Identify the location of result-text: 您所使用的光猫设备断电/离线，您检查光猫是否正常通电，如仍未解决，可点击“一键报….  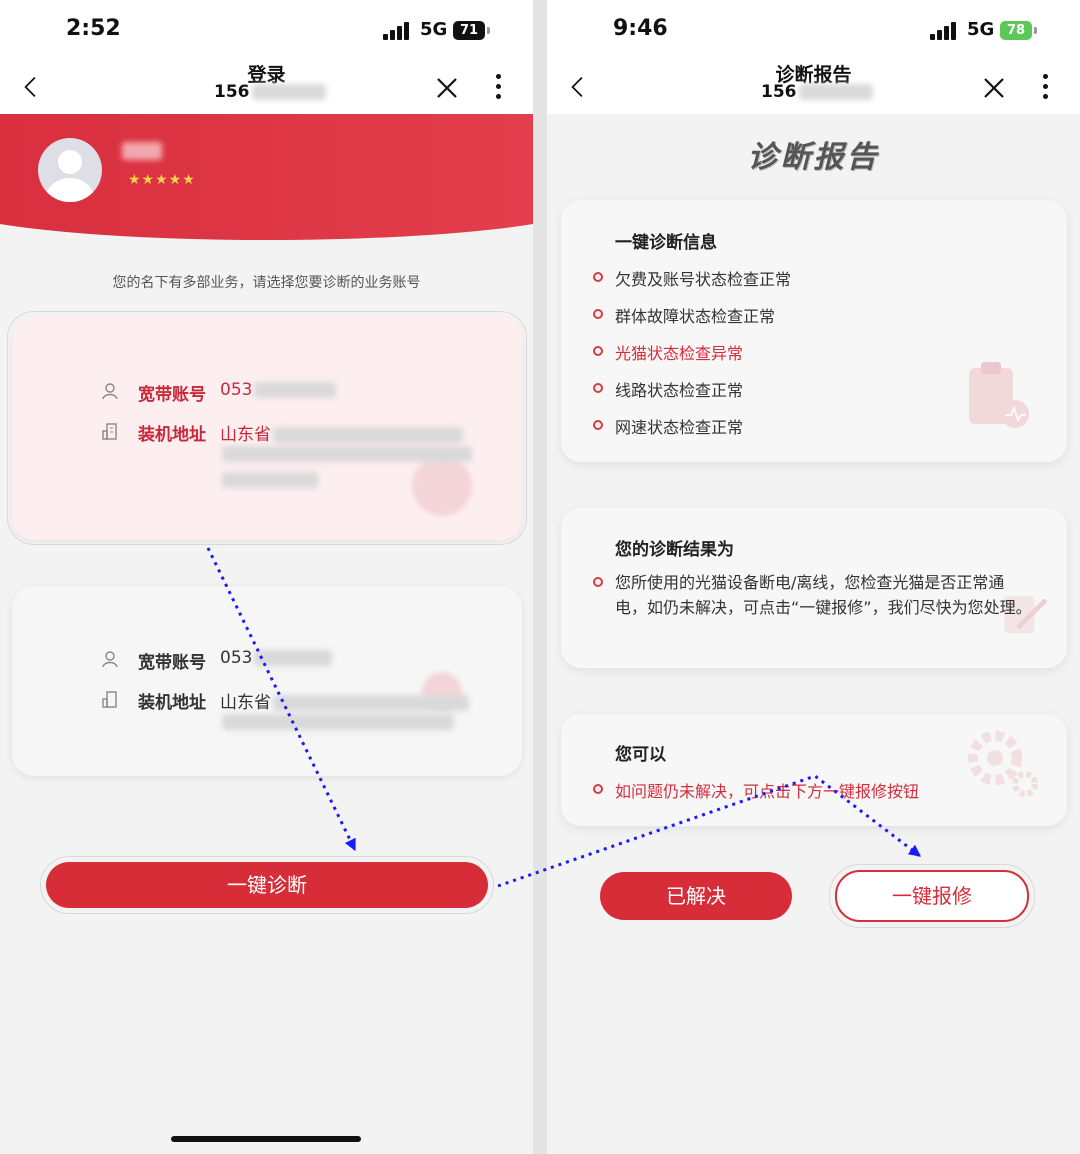
(814, 595).